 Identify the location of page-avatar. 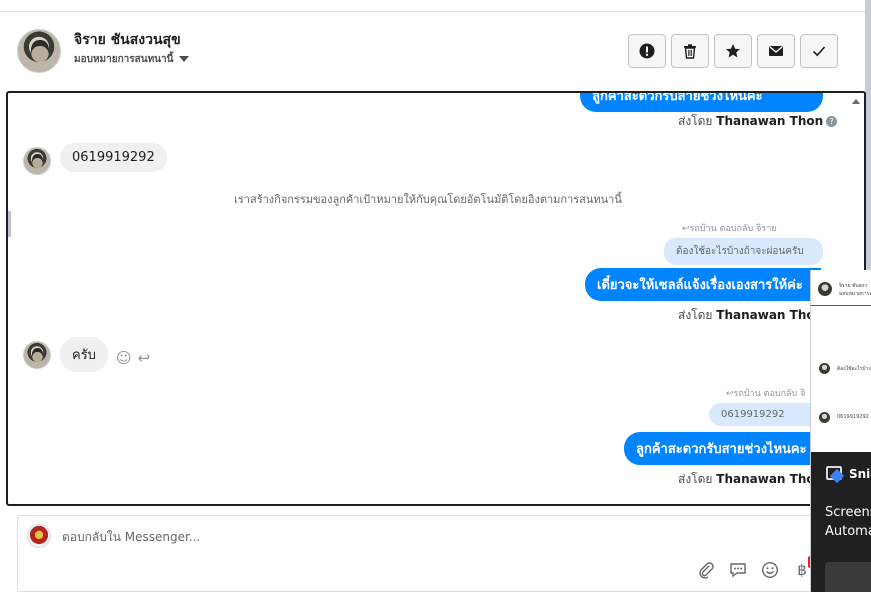
(39, 536).